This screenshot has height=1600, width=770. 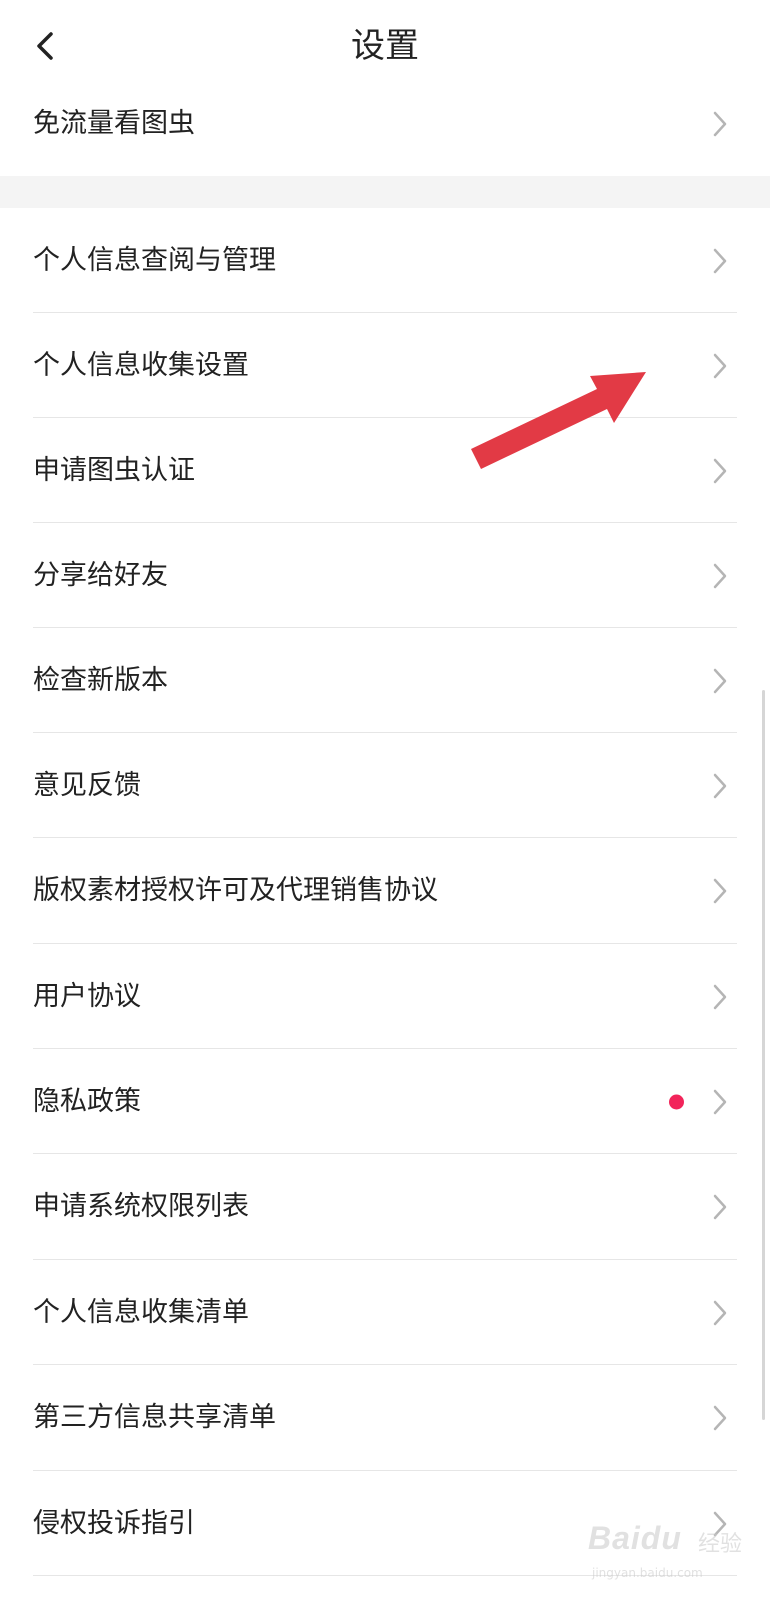 I want to click on settings-item-label: 隐私政策, so click(x=87, y=1101).